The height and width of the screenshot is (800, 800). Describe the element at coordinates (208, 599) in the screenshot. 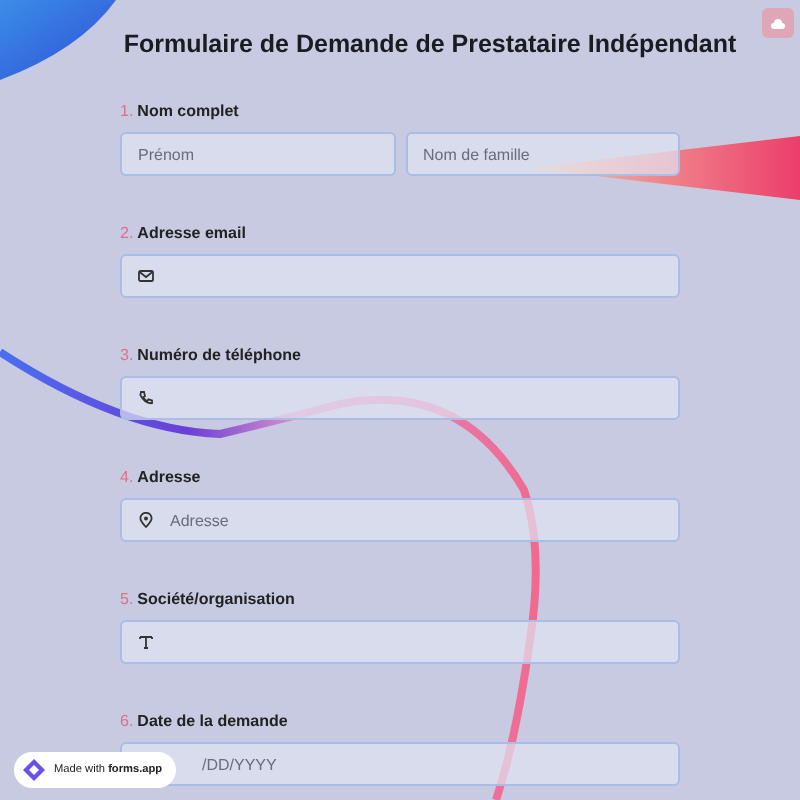

I see `question-label: 5. Société/organisation` at that location.